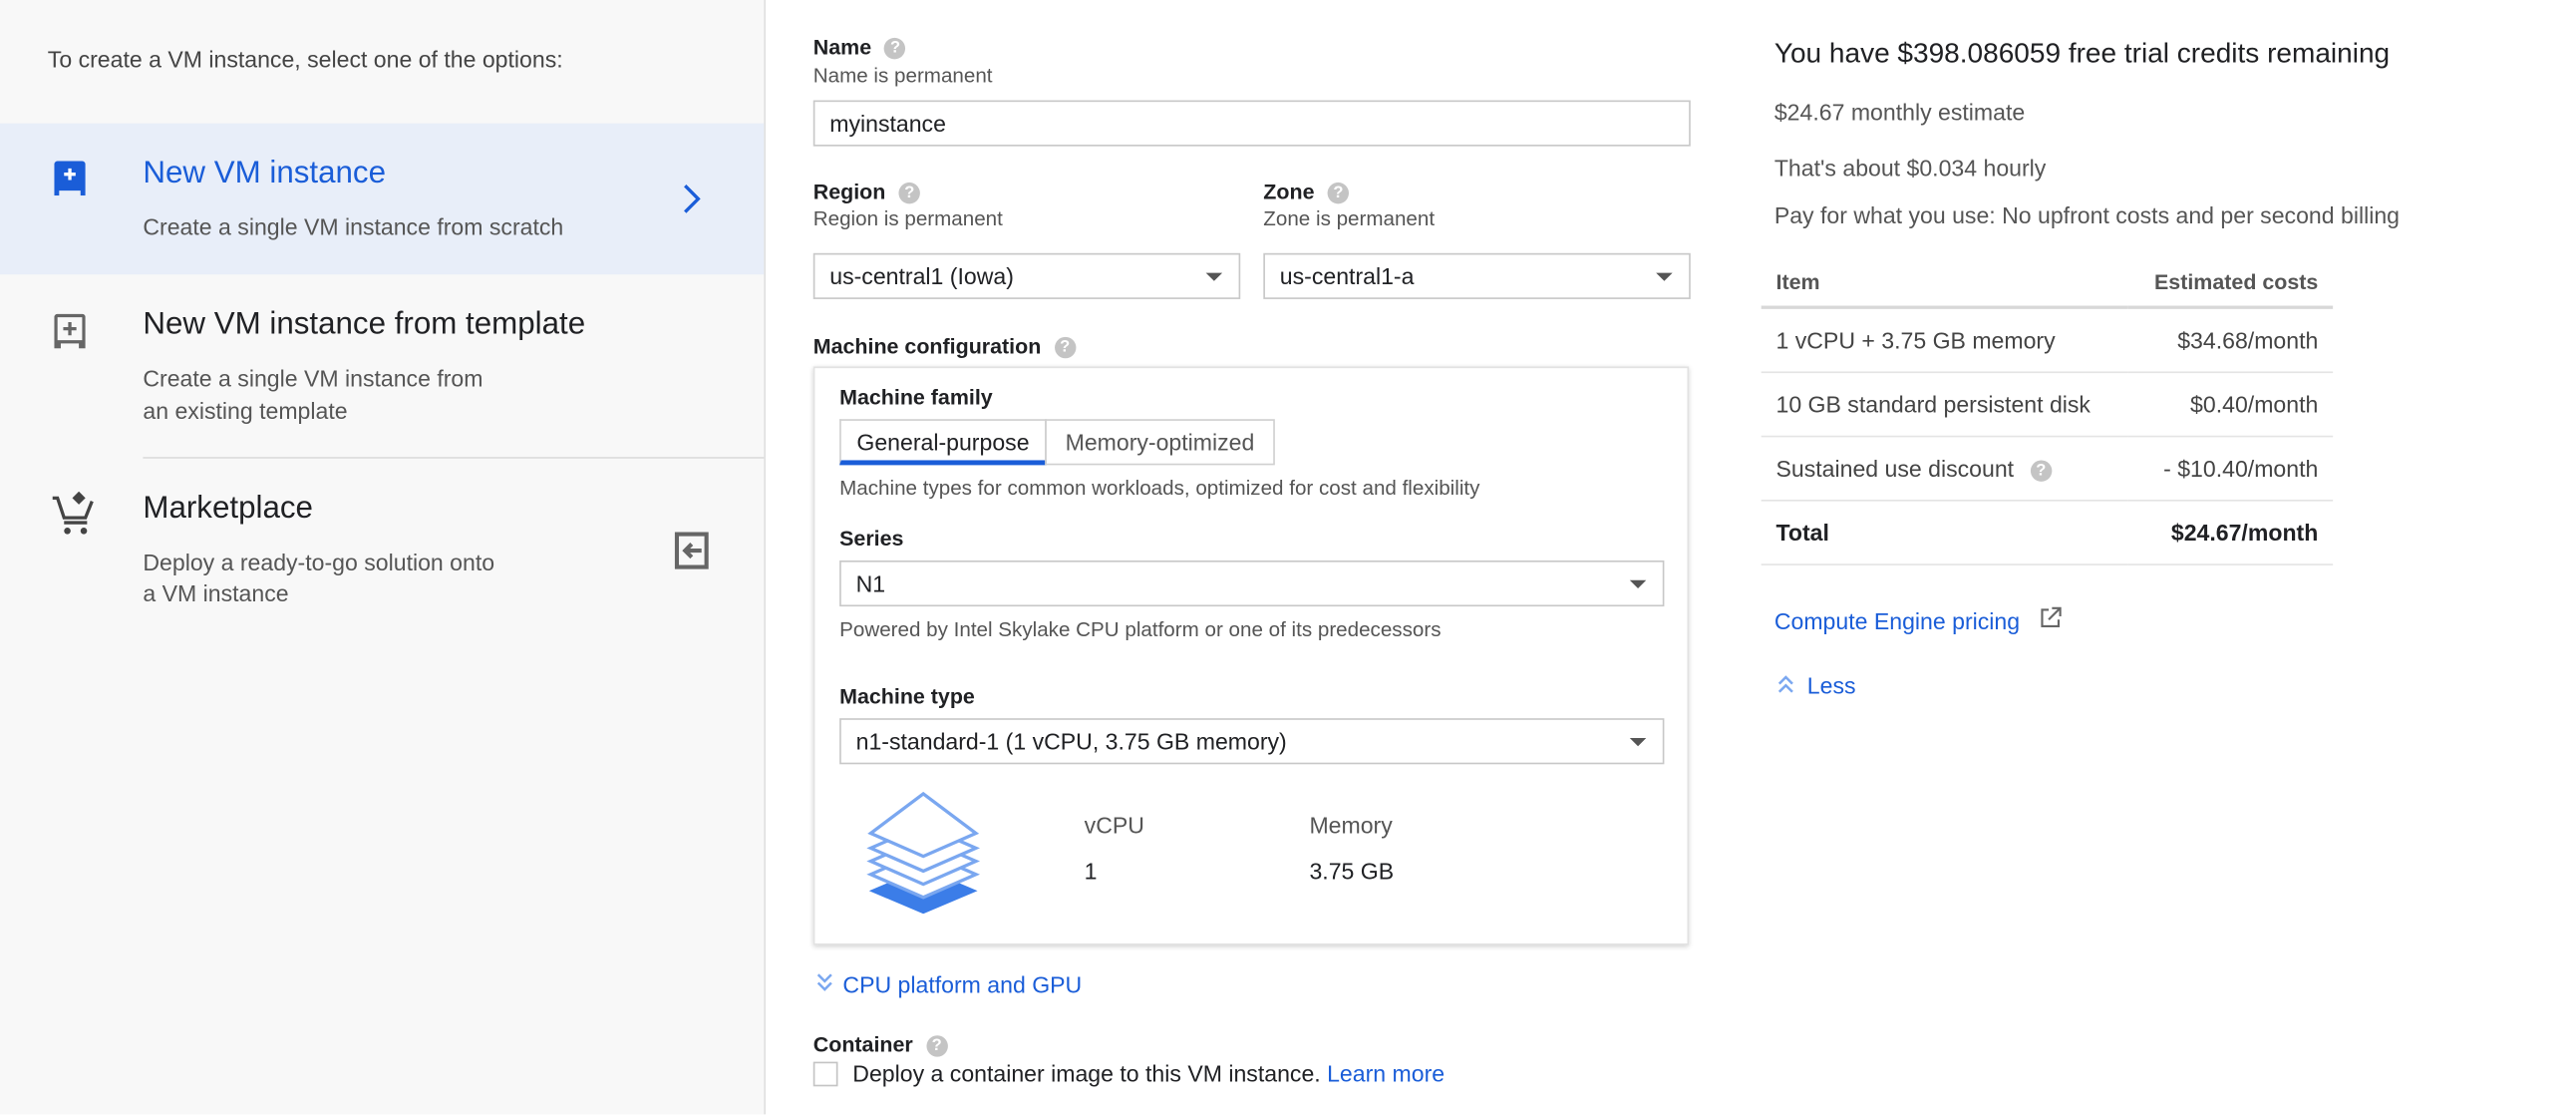 The image size is (2576, 1115). I want to click on region-label: Region?, so click(866, 192).